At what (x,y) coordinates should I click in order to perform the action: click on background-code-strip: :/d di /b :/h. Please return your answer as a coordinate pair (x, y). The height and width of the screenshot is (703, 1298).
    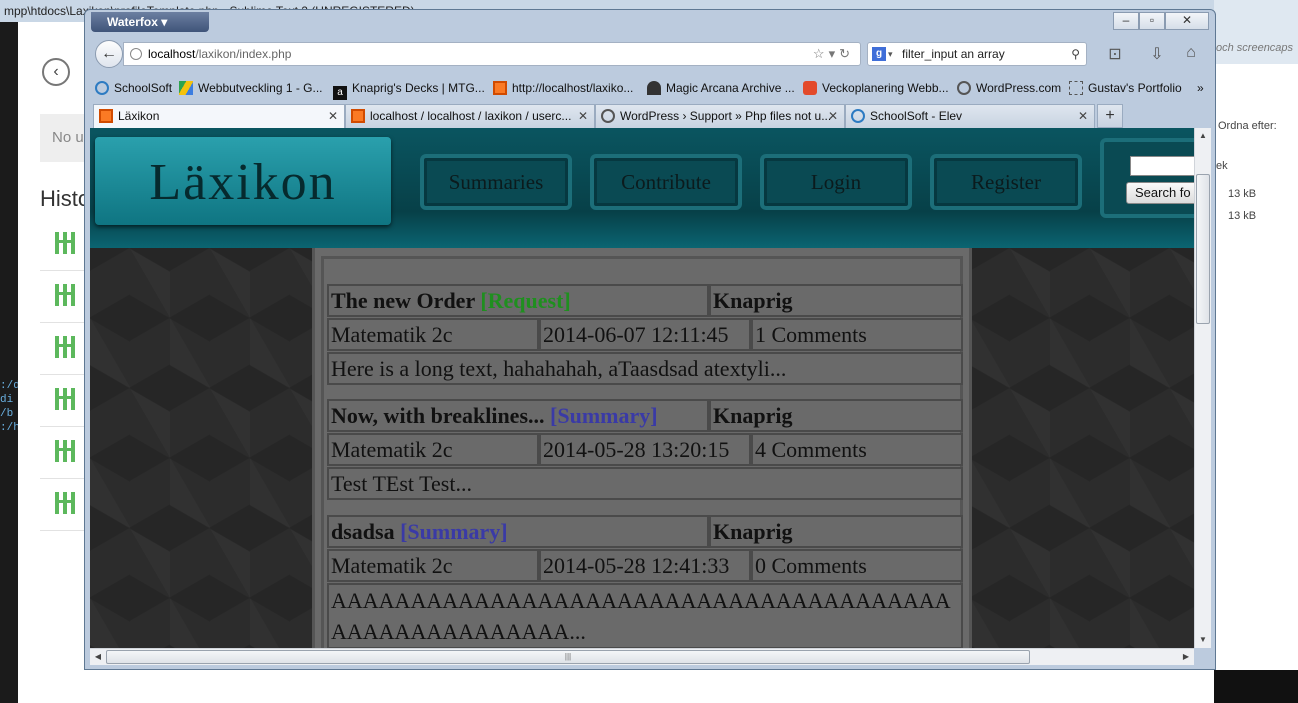
    Looking at the image, I should click on (10, 362).